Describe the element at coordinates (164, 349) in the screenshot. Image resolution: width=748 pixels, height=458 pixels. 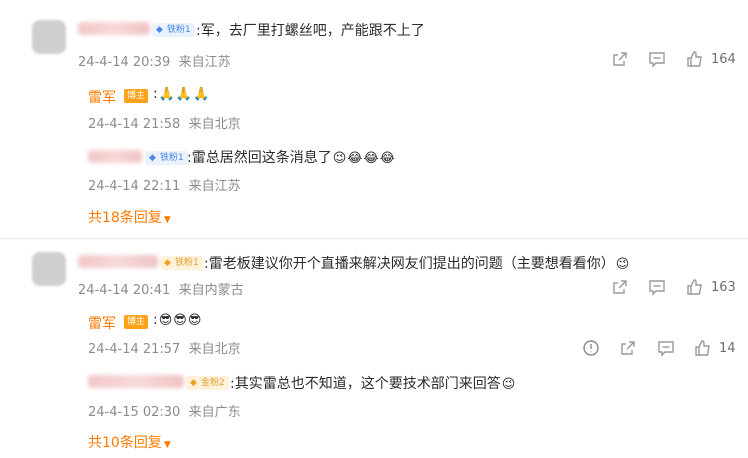
I see `reply-date: 24-4-14 21:57 来自北京` at that location.